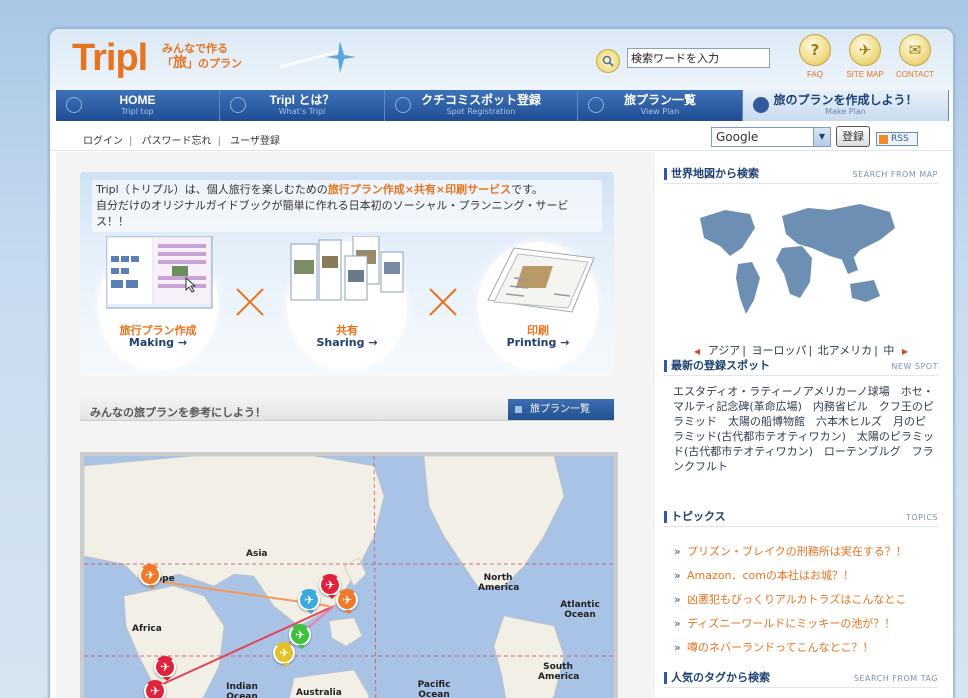  I want to click on topics-section-header: トピックス TOPICS, so click(801, 517).